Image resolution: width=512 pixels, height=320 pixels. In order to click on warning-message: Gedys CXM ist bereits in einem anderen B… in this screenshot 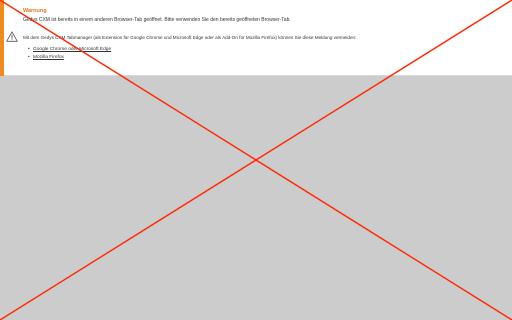, I will do `click(157, 20)`.